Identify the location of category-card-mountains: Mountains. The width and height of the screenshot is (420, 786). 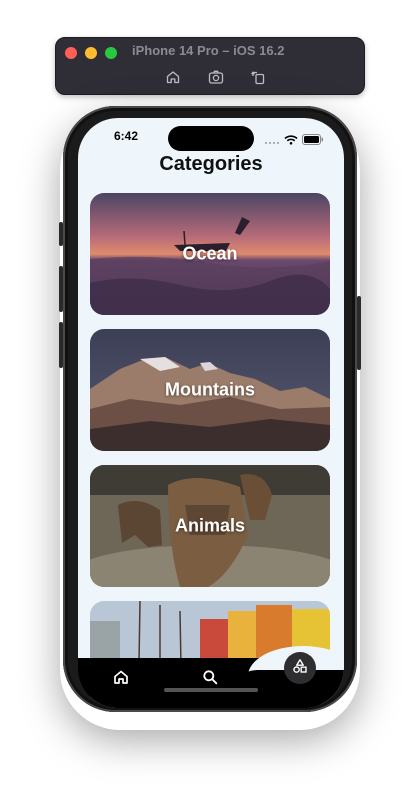
(210, 390).